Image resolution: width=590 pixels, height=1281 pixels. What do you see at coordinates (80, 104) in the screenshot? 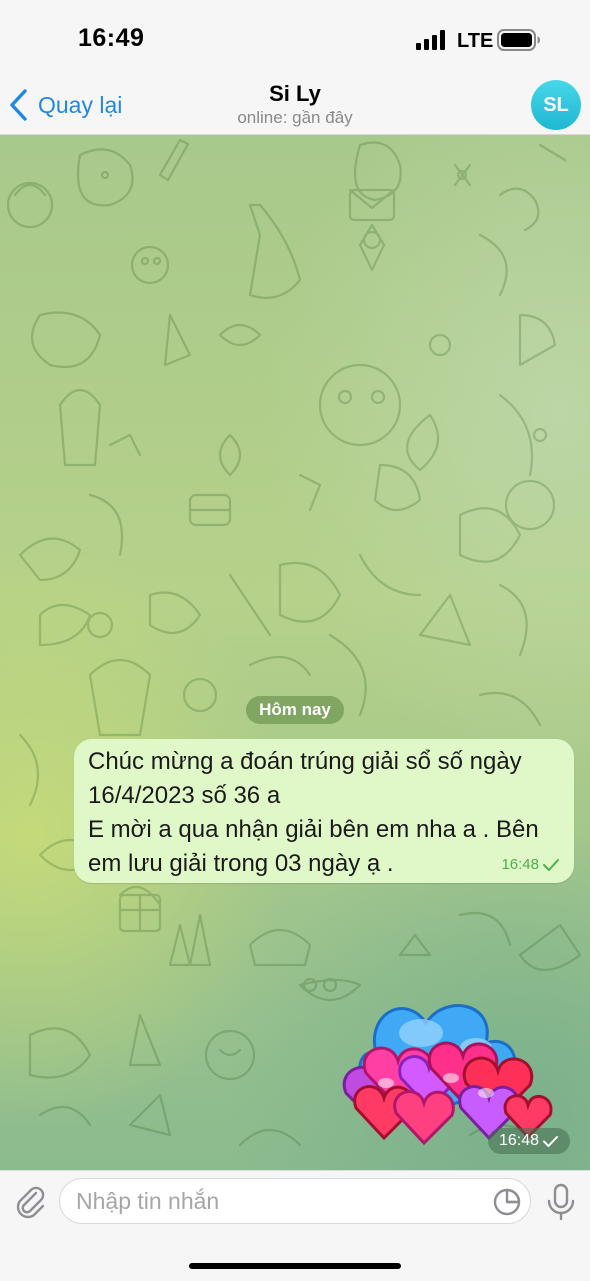
I see `back-label: Quay lại` at bounding box center [80, 104].